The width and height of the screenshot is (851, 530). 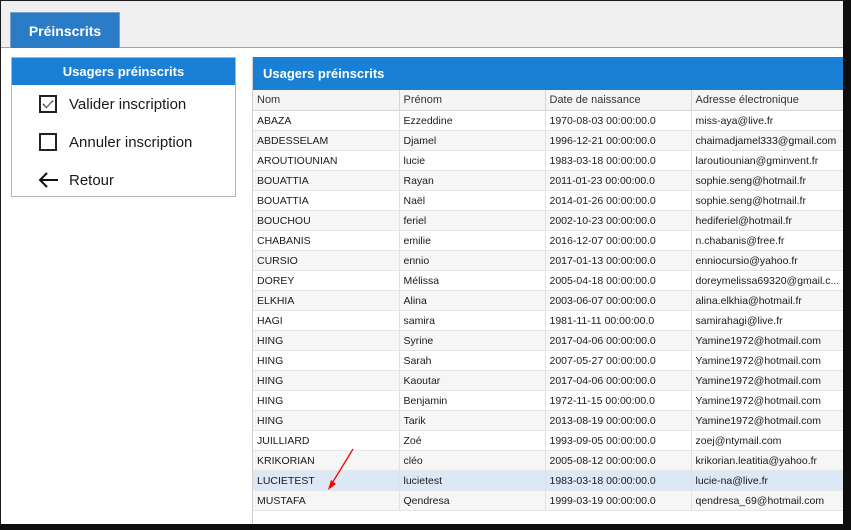 I want to click on cell-date-naissance: 2003-06-07 00:00:00.0, so click(x=618, y=300).